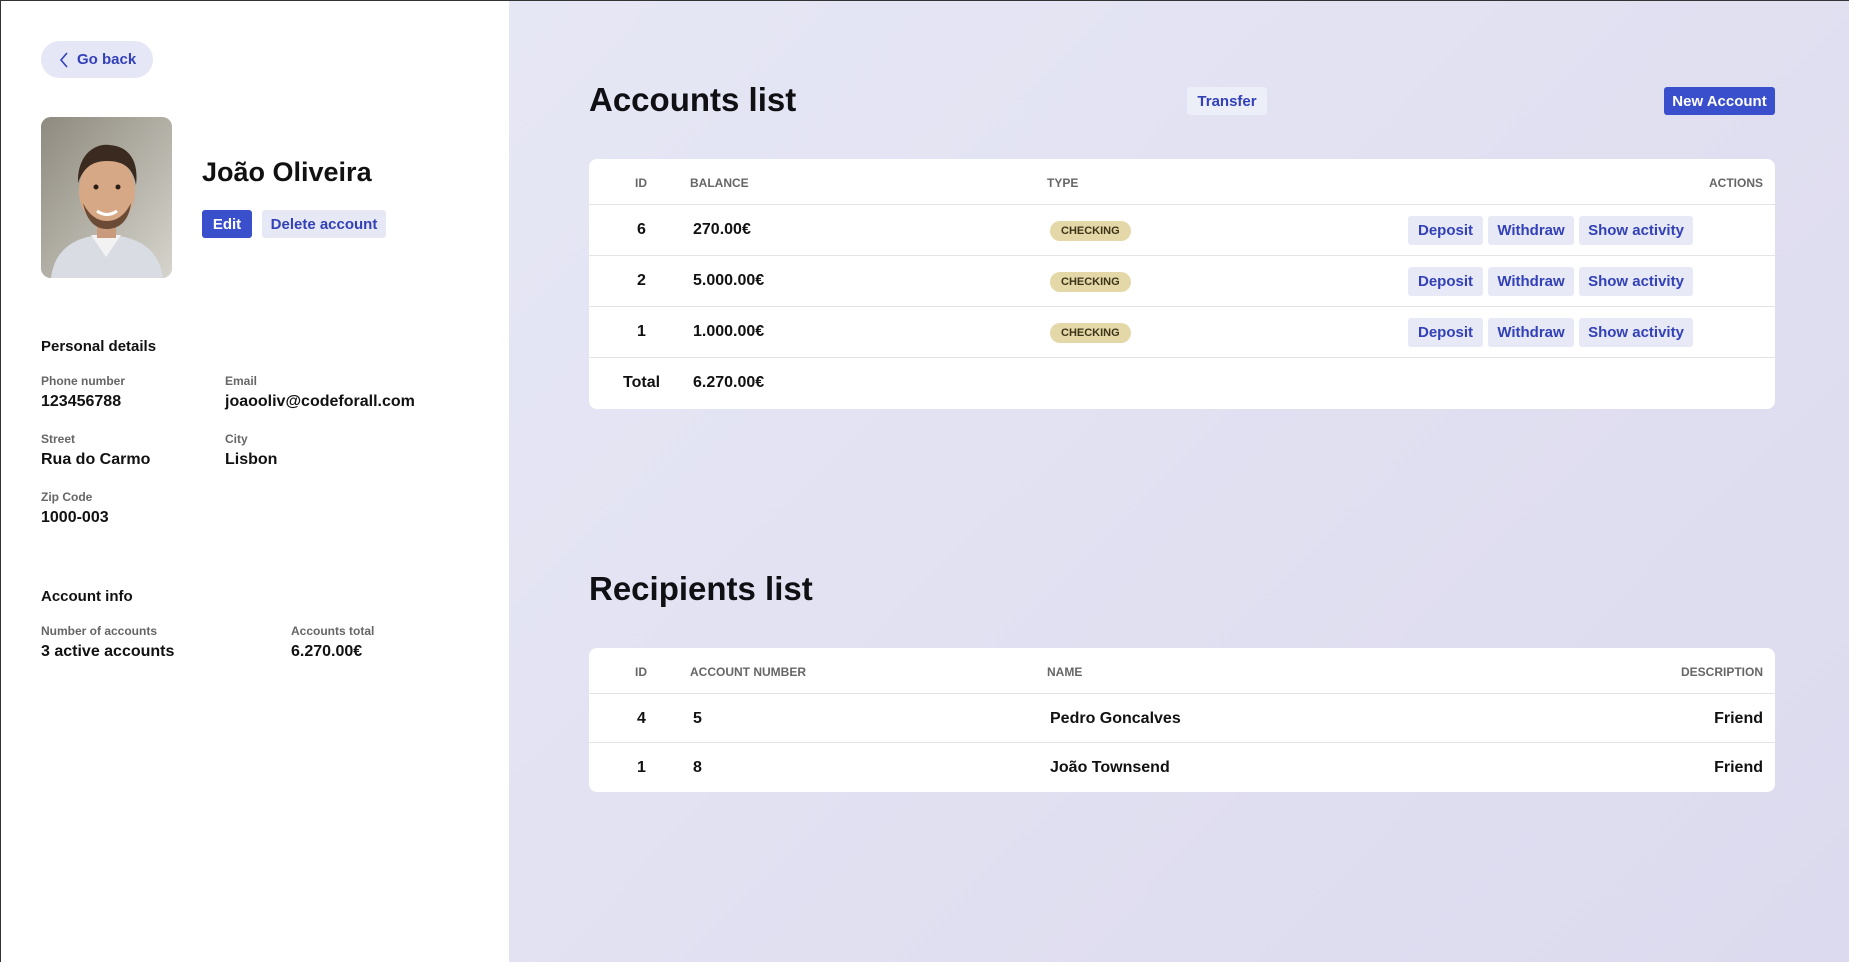 This screenshot has width=1849, height=962. Describe the element at coordinates (1736, 183) in the screenshot. I see `column-header: ACTIONS` at that location.